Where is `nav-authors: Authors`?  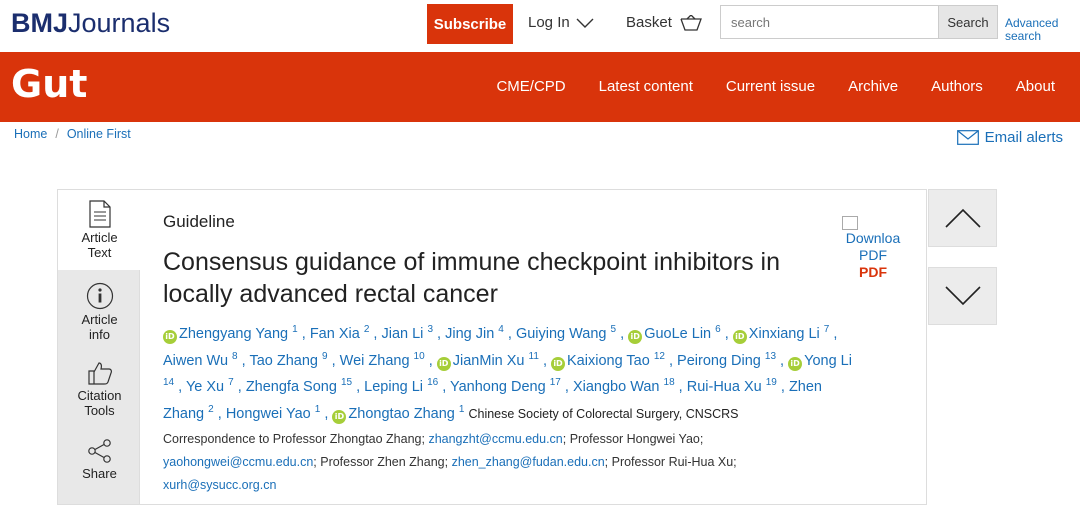
nav-authors: Authors is located at coordinates (957, 86).